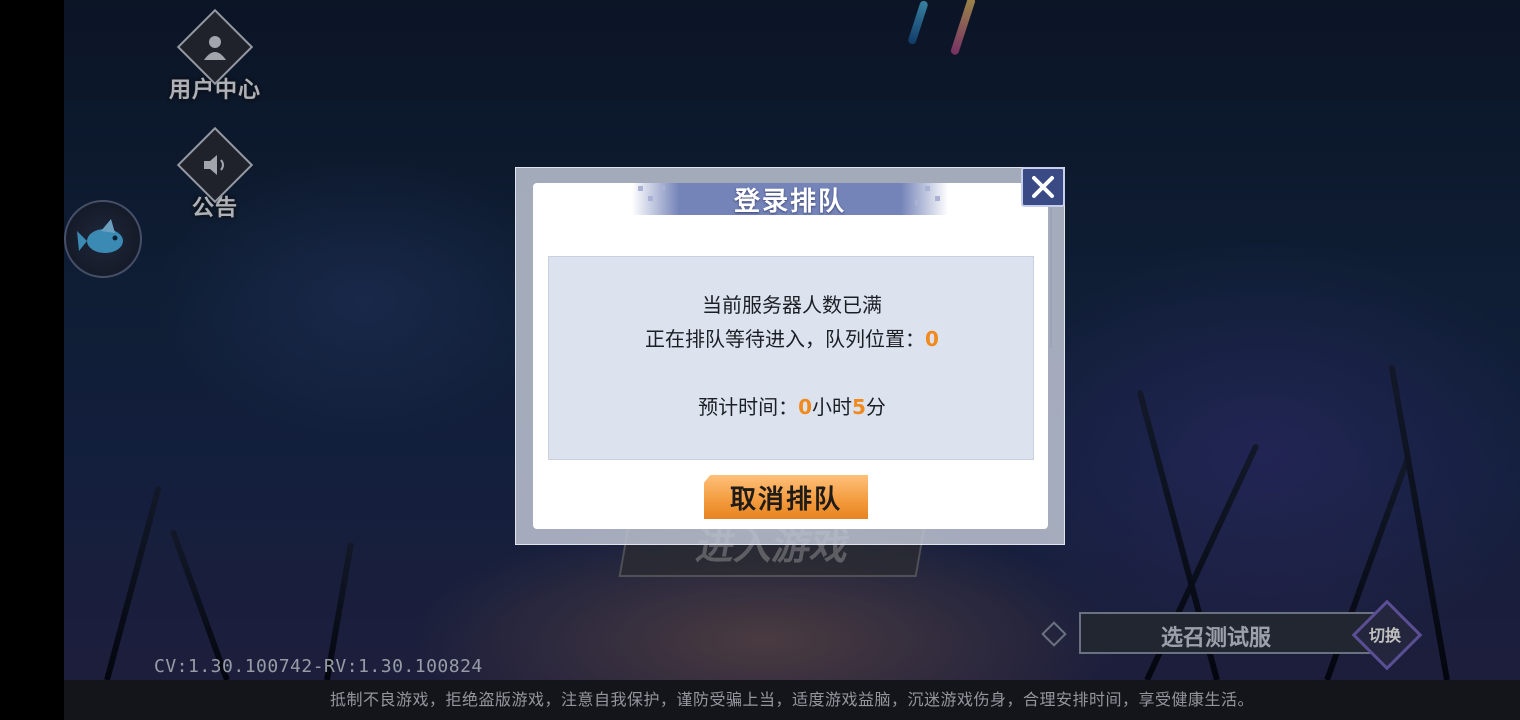 The height and width of the screenshot is (720, 1520). What do you see at coordinates (832, 407) in the screenshot?
I see `hours-unit: 小时` at bounding box center [832, 407].